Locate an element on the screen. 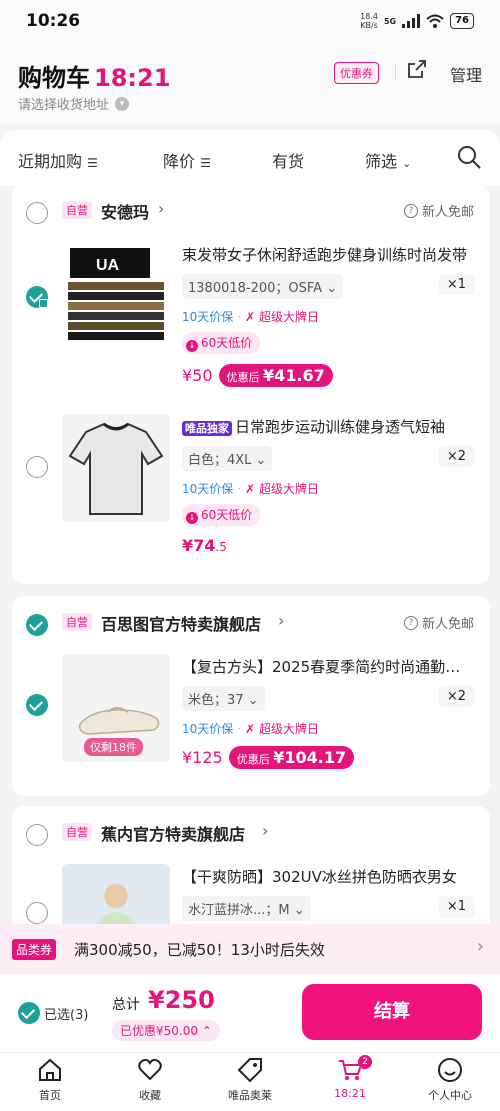 Image resolution: width=500 pixels, height=1111 pixels. wifi-icon is located at coordinates (435, 21).